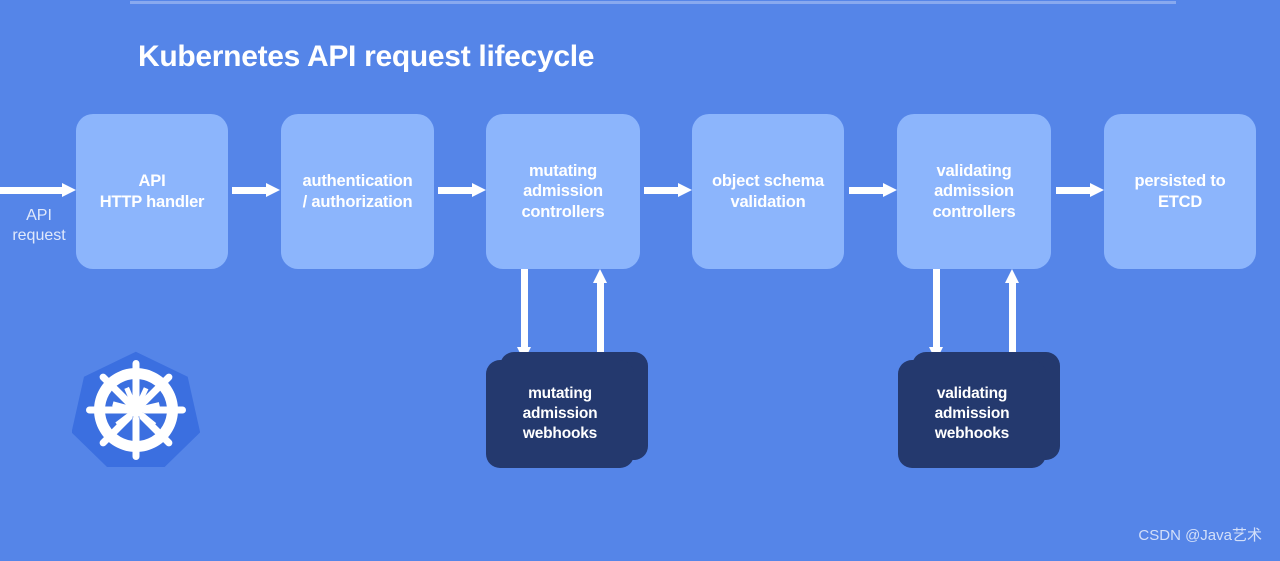  I want to click on webhook-label: mutating admission webhooks, so click(560, 413).